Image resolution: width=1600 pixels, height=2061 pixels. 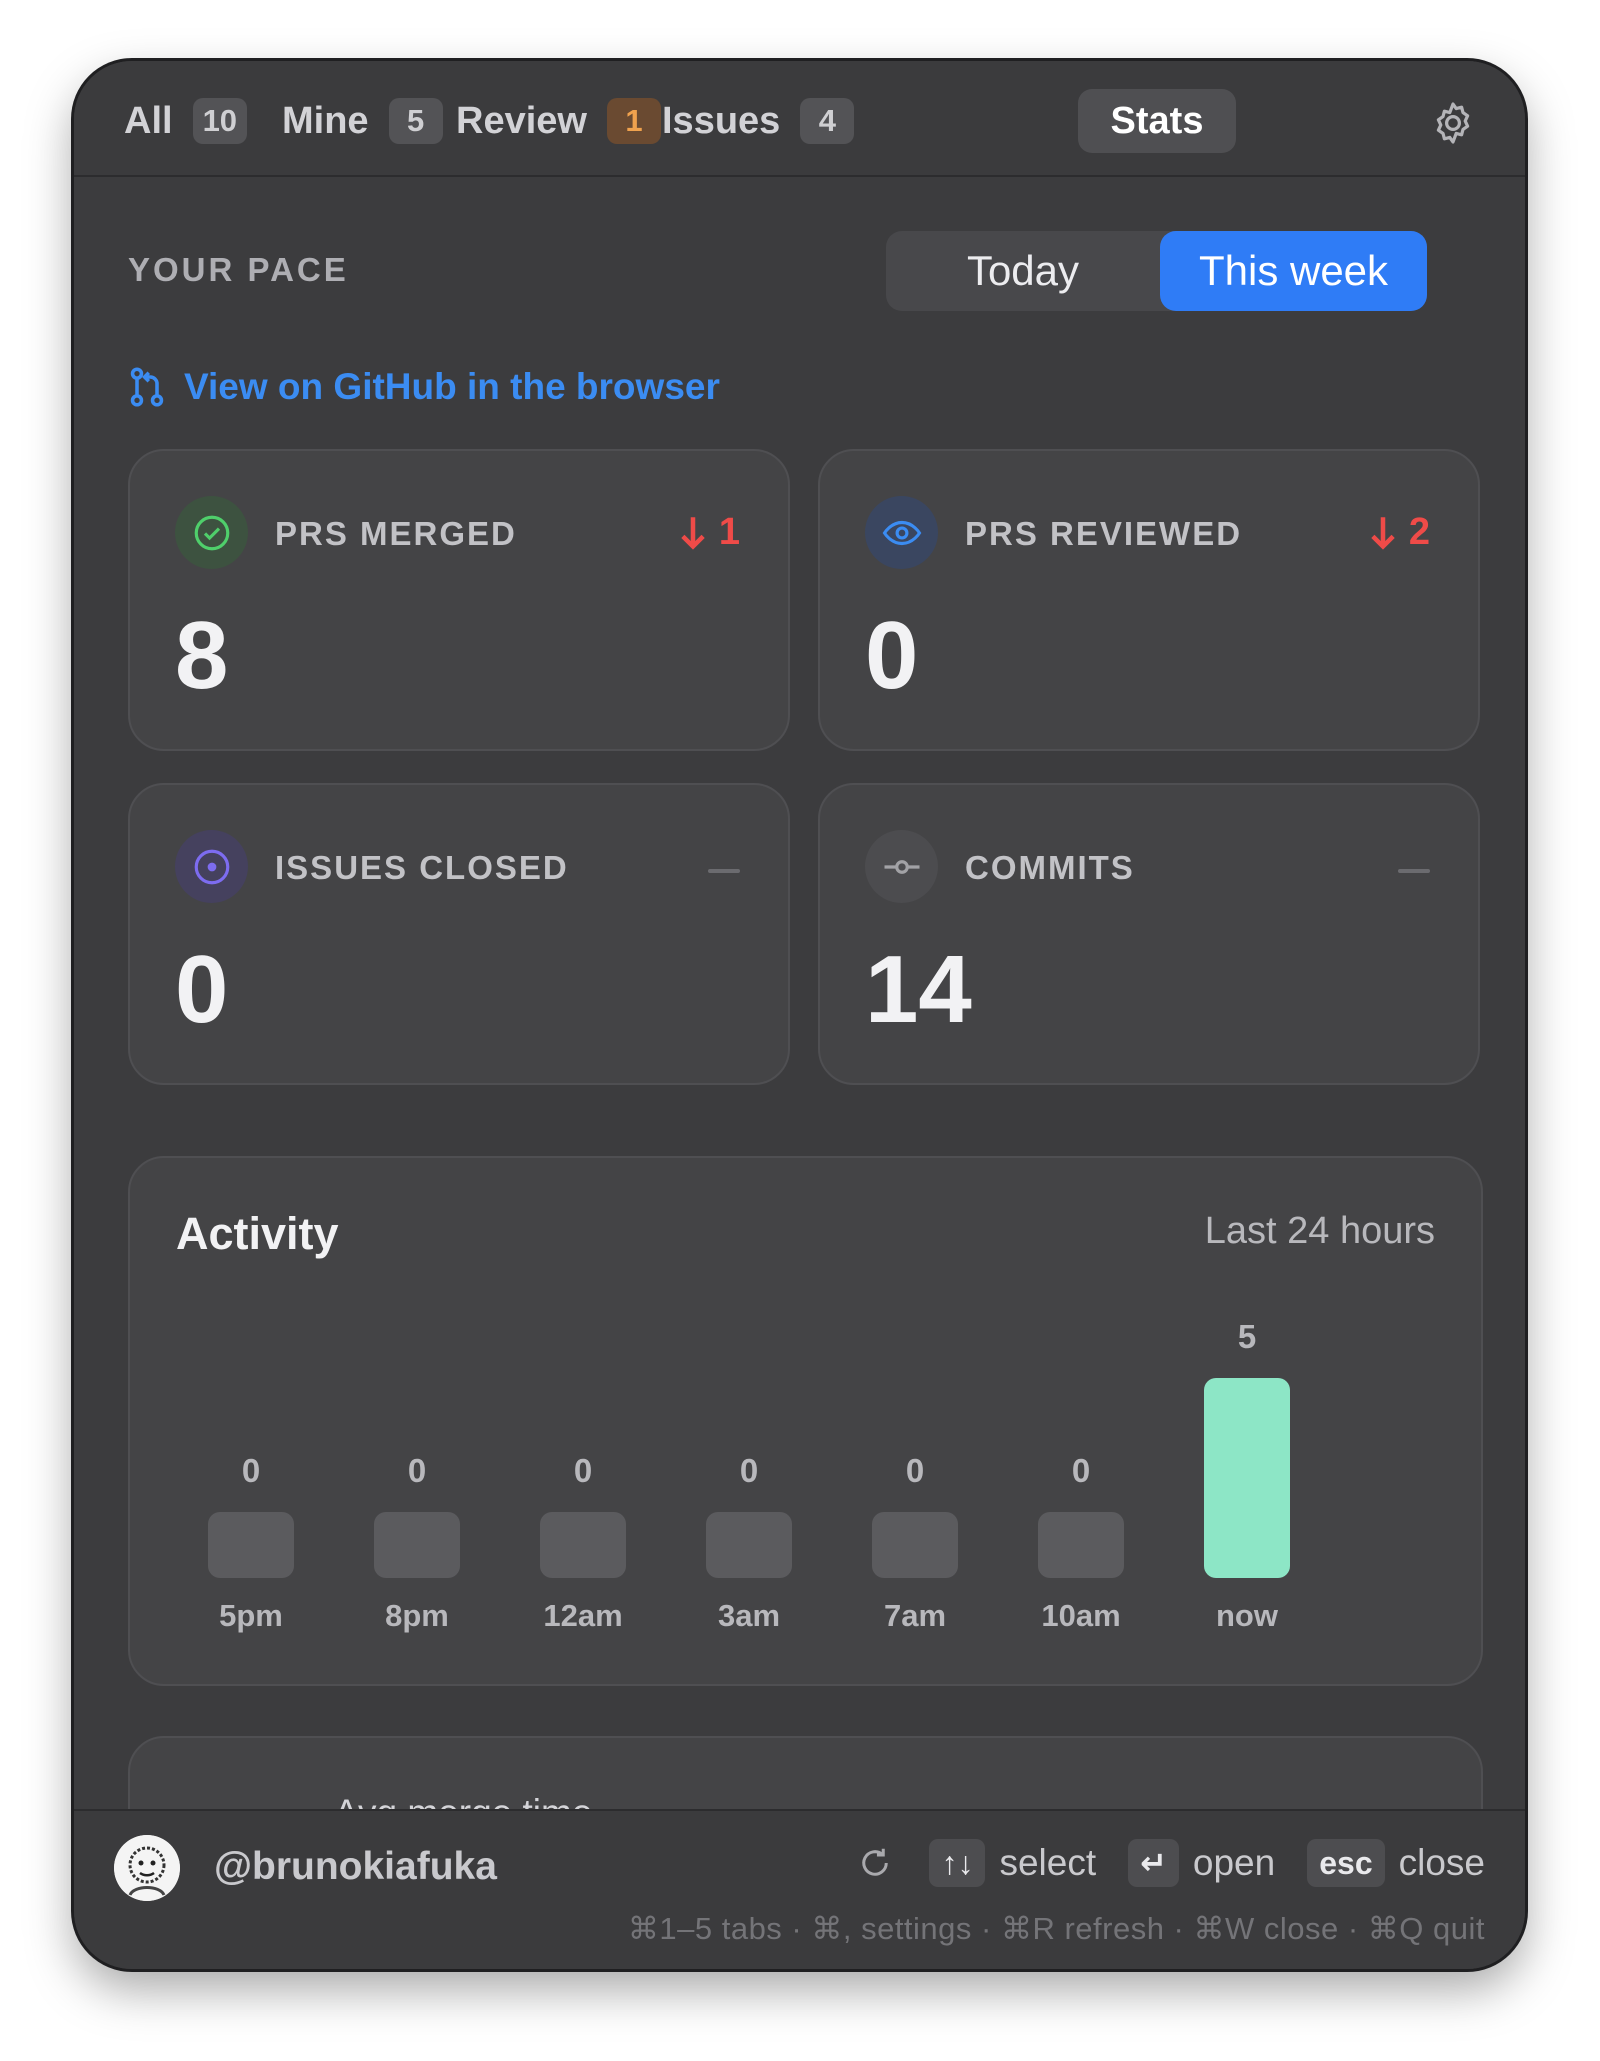 What do you see at coordinates (1149, 934) in the screenshot?
I see `stat-card-commits: COMMITS 14` at bounding box center [1149, 934].